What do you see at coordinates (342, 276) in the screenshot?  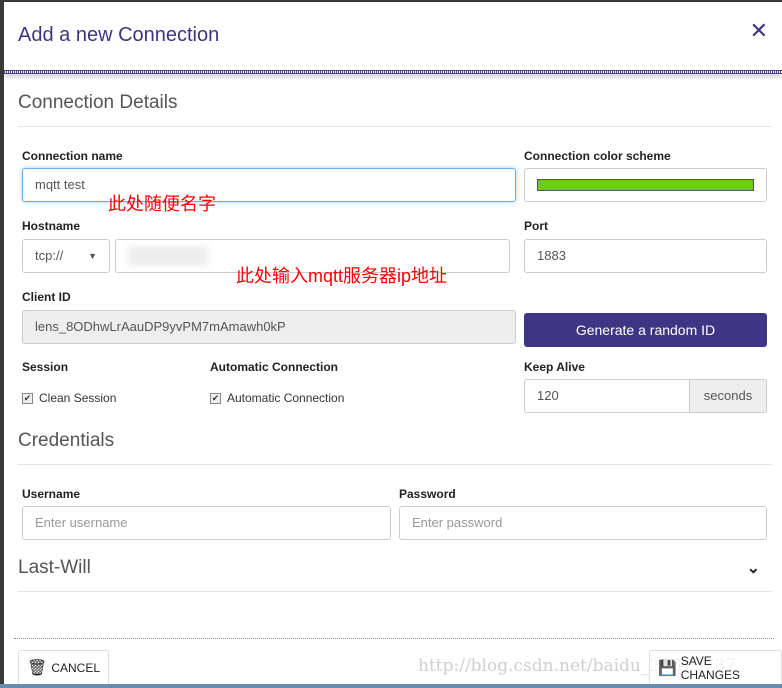 I see `host-annotation: 此处输入mqtt服务器ip地址` at bounding box center [342, 276].